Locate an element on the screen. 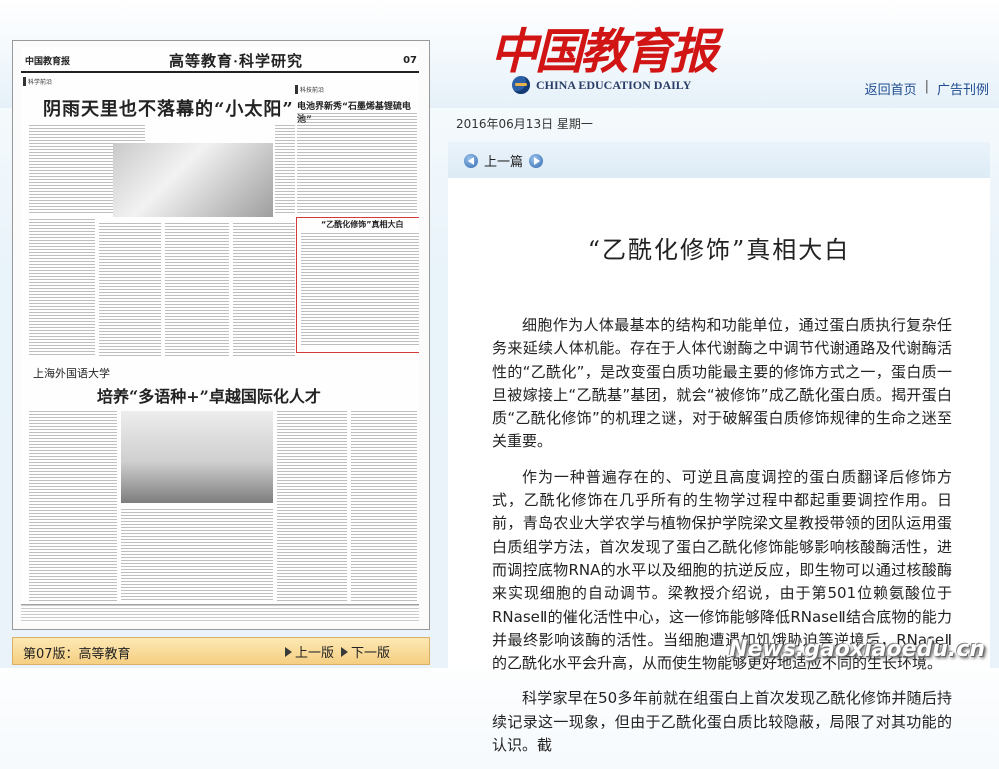  top-links: 返回首页 | 广告刊例 is located at coordinates (927, 88).